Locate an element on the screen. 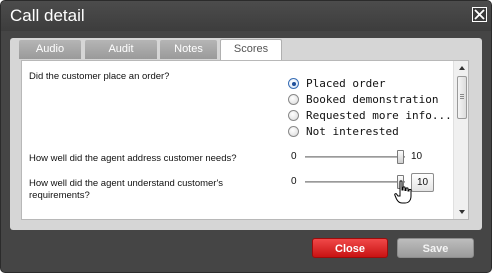  hand-cursor-icon is located at coordinates (403, 192).